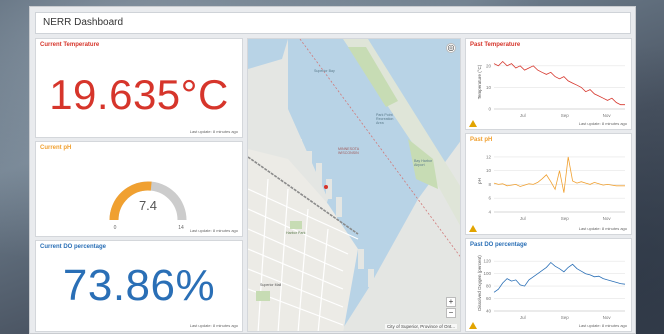 The image size is (664, 334). What do you see at coordinates (139, 94) in the screenshot?
I see `current-temperature-value: 19.635°C` at bounding box center [139, 94].